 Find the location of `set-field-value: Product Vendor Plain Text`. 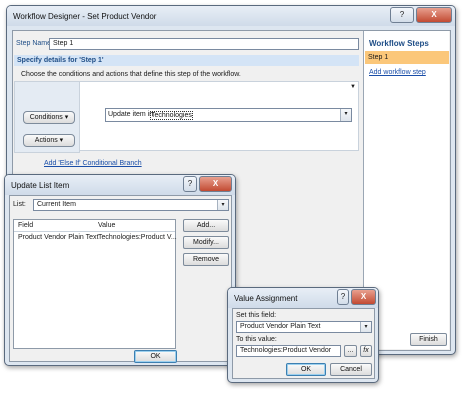

set-field-value: Product Vendor Plain Text is located at coordinates (280, 326).